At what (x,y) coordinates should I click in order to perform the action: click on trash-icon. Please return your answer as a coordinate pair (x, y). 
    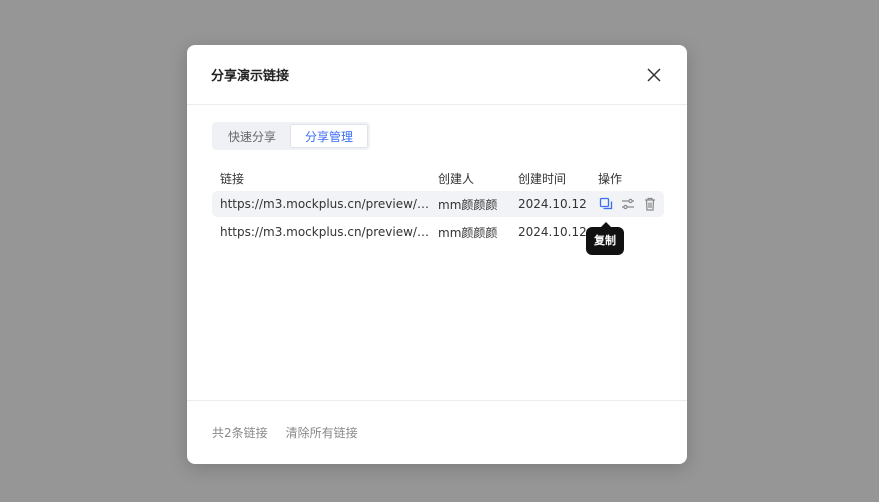
    Looking at the image, I should click on (650, 204).